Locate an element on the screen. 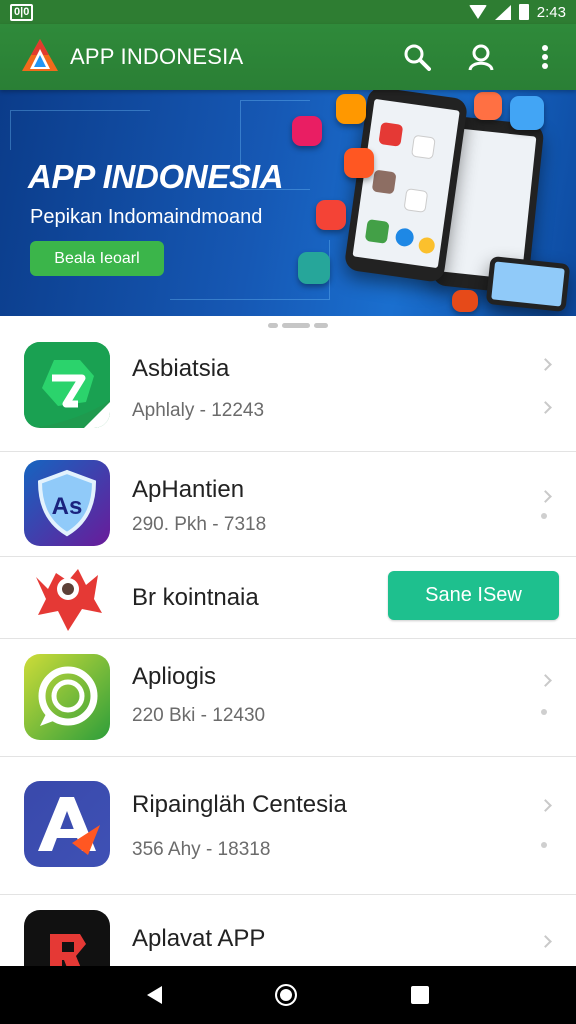 This screenshot has width=576, height=1024. more-vert-icon is located at coordinates (545, 57).